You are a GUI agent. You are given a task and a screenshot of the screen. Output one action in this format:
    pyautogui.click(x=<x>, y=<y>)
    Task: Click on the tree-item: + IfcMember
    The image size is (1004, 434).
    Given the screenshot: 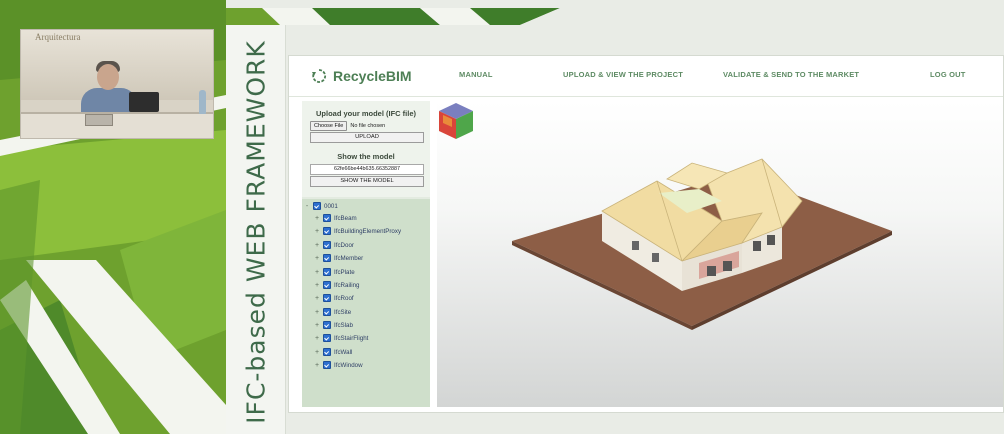 What is the action you would take?
    pyautogui.click(x=338, y=258)
    